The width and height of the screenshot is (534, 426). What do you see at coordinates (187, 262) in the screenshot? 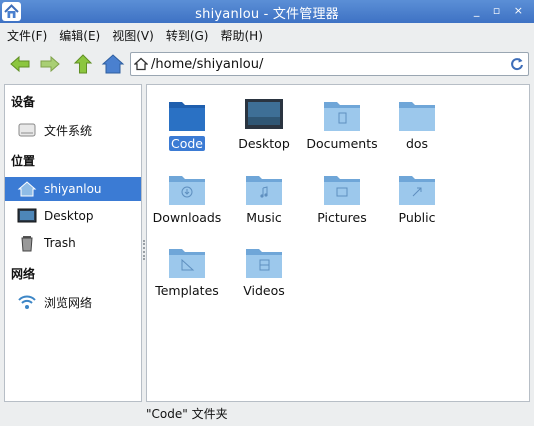
I see `templates-folder-icon` at bounding box center [187, 262].